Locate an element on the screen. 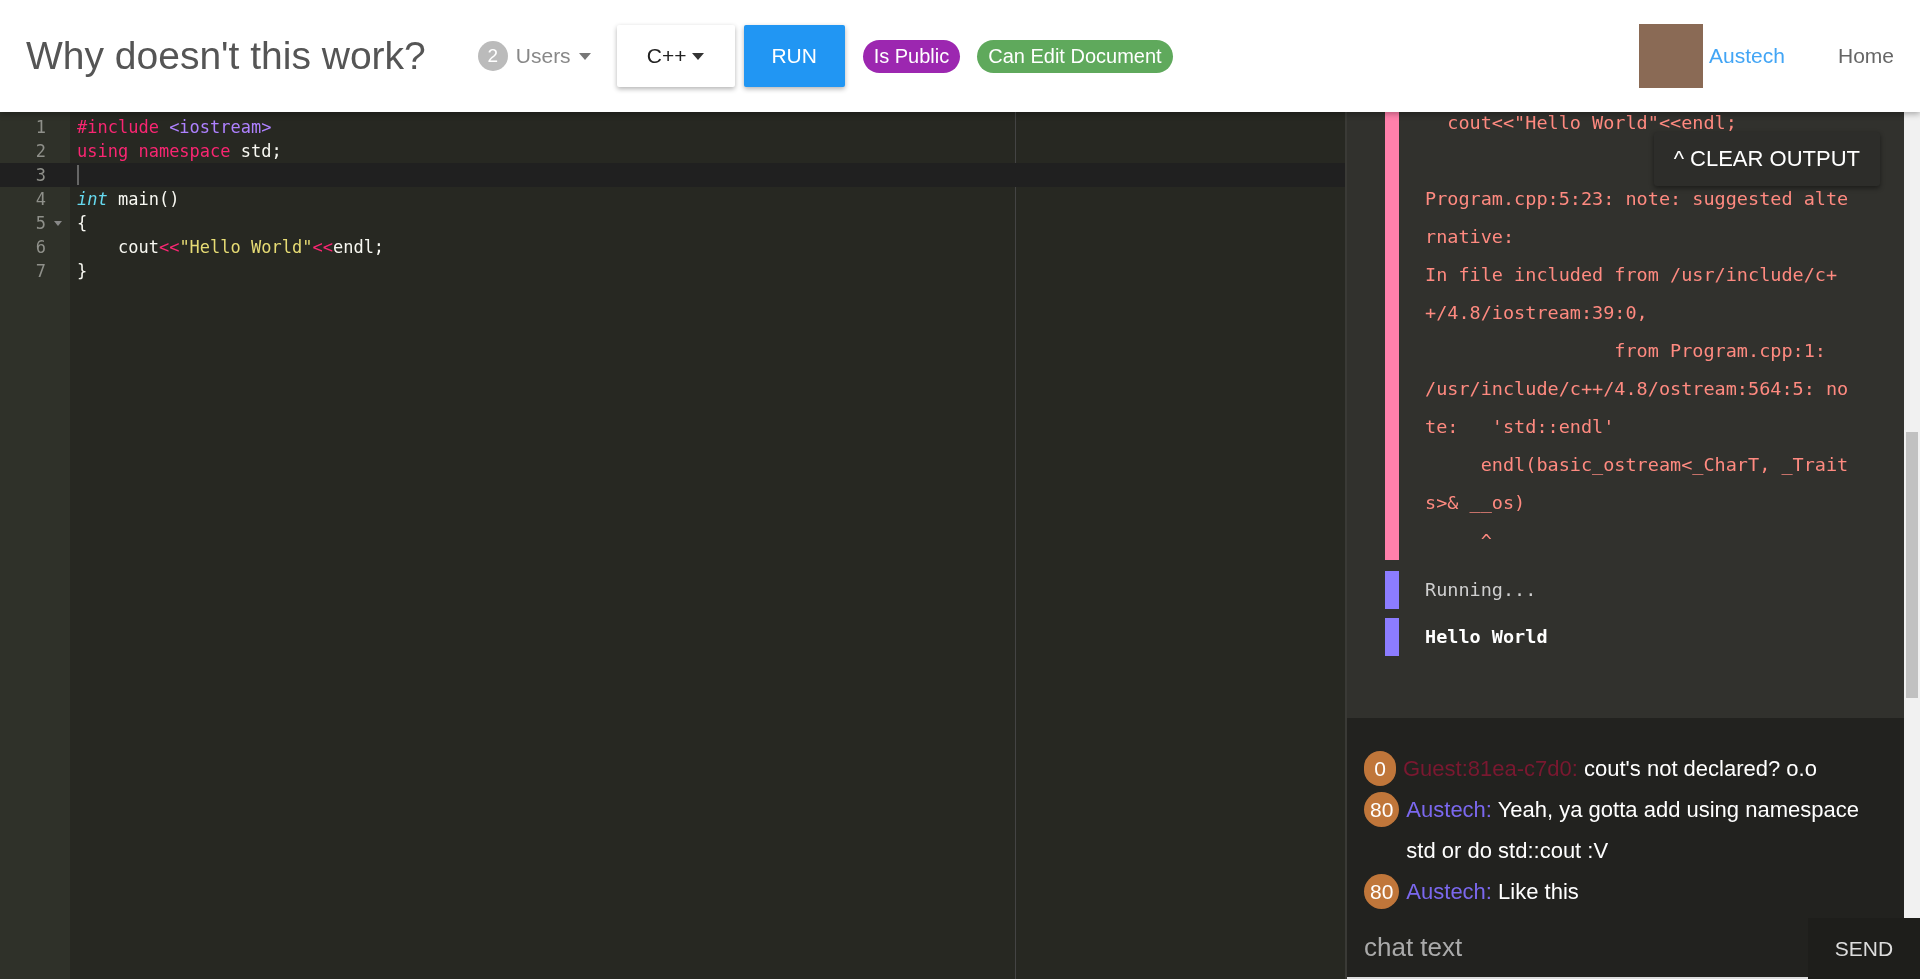 The height and width of the screenshot is (979, 1920). line-number: 6 is located at coordinates (40, 247).